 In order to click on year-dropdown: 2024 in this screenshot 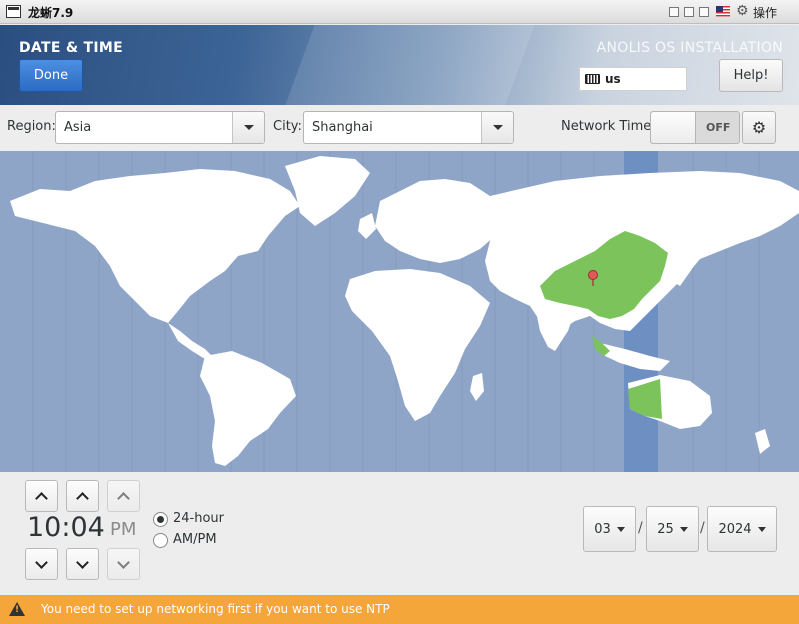, I will do `click(742, 529)`.